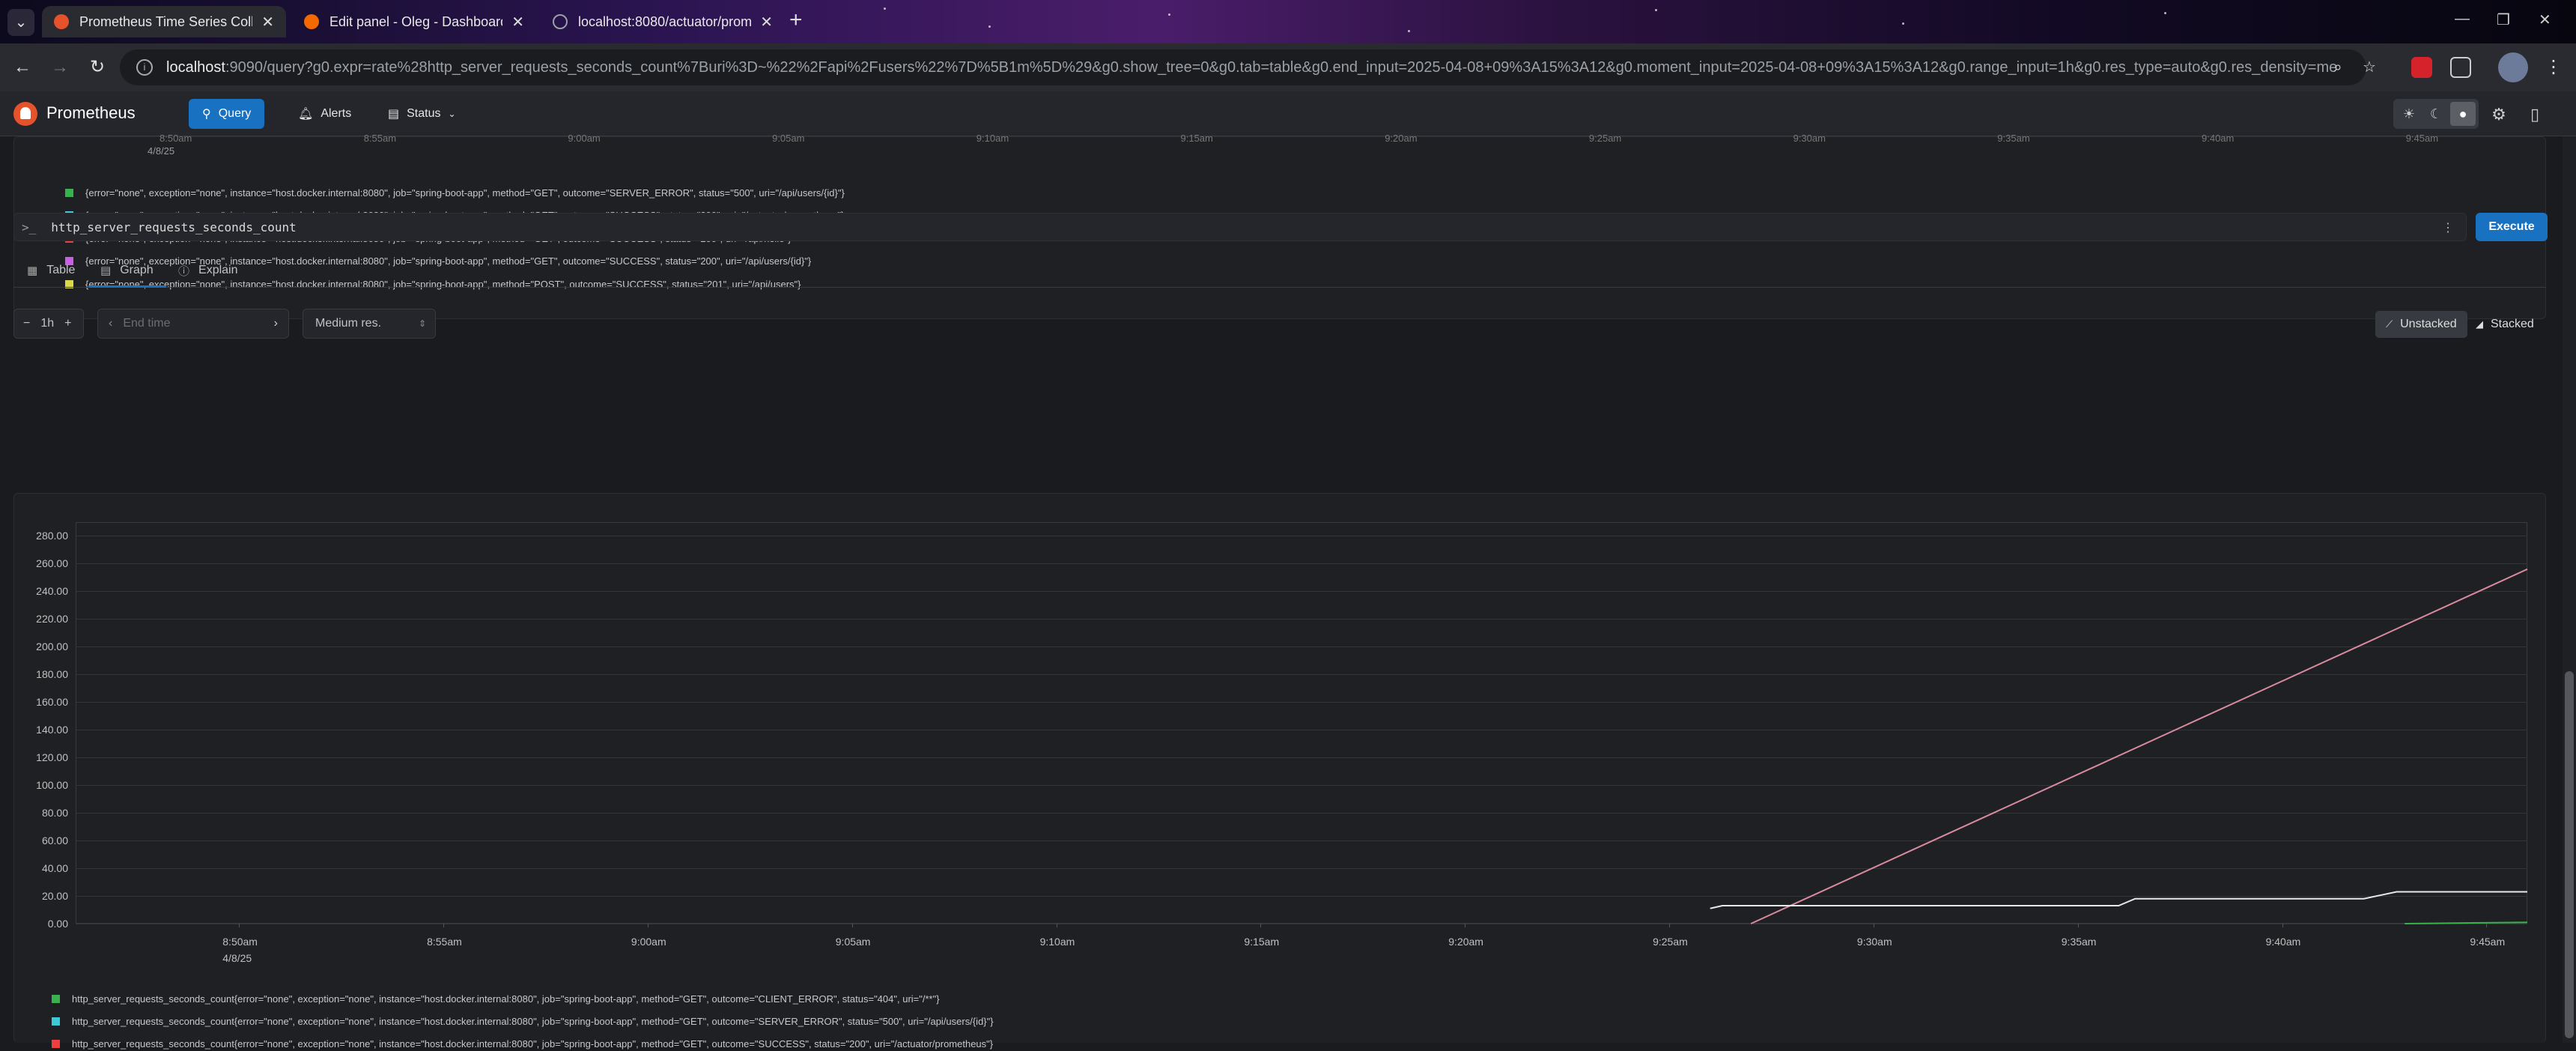 This screenshot has height=1051, width=2576. What do you see at coordinates (1288, 114) in the screenshot?
I see `prometheus-header: Prometheus ⚲ Query 🔔︎ Alerts ▤ Status ⌄` at bounding box center [1288, 114].